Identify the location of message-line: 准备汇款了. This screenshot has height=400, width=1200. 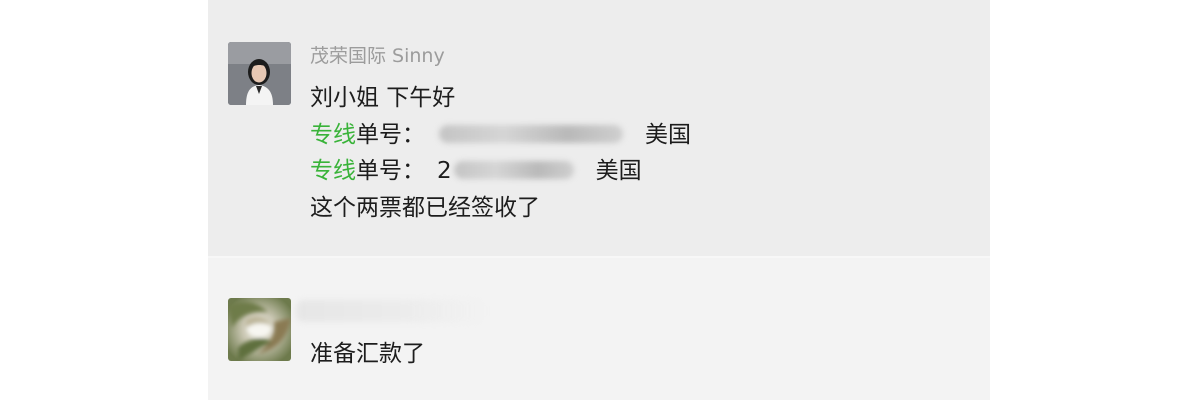
(367, 354).